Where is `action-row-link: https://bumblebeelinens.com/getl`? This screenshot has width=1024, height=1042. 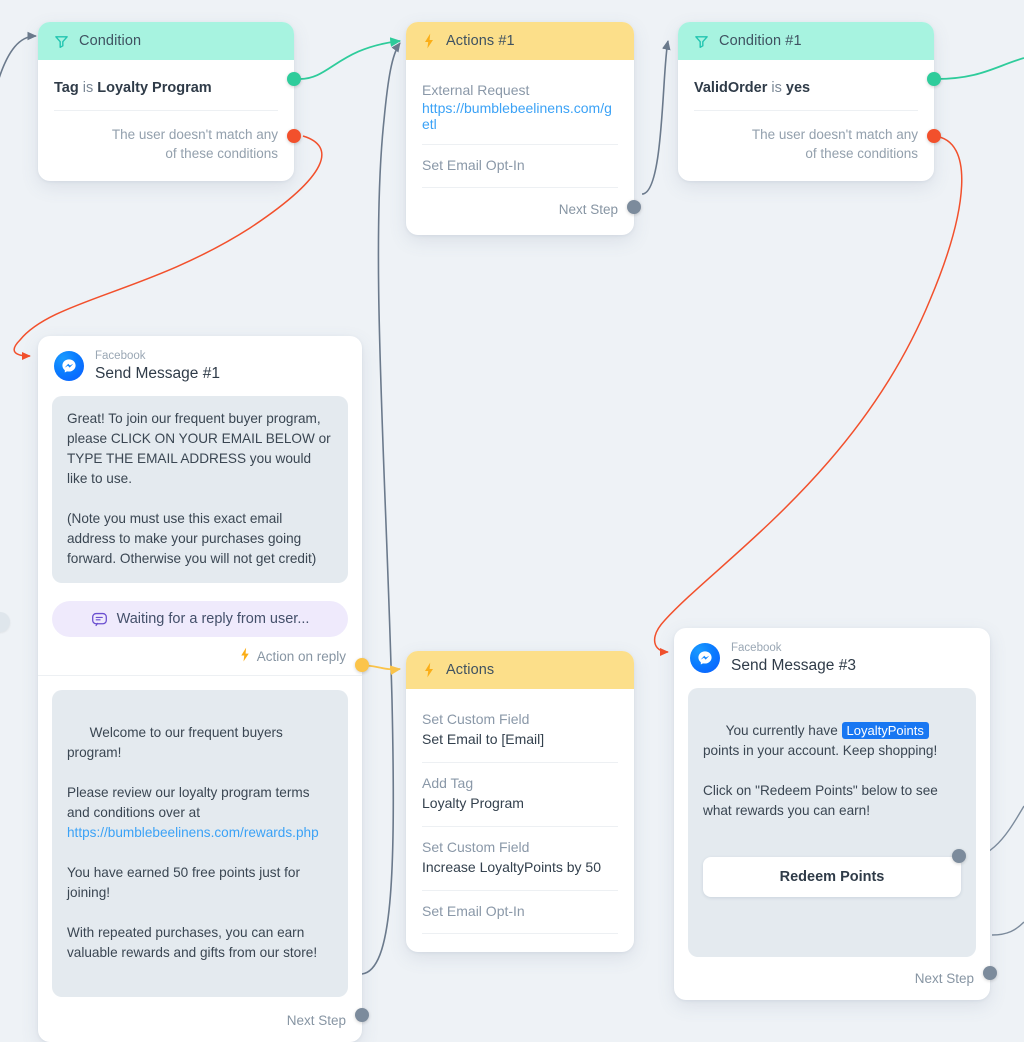 action-row-link: https://bumblebeelinens.com/getl is located at coordinates (520, 116).